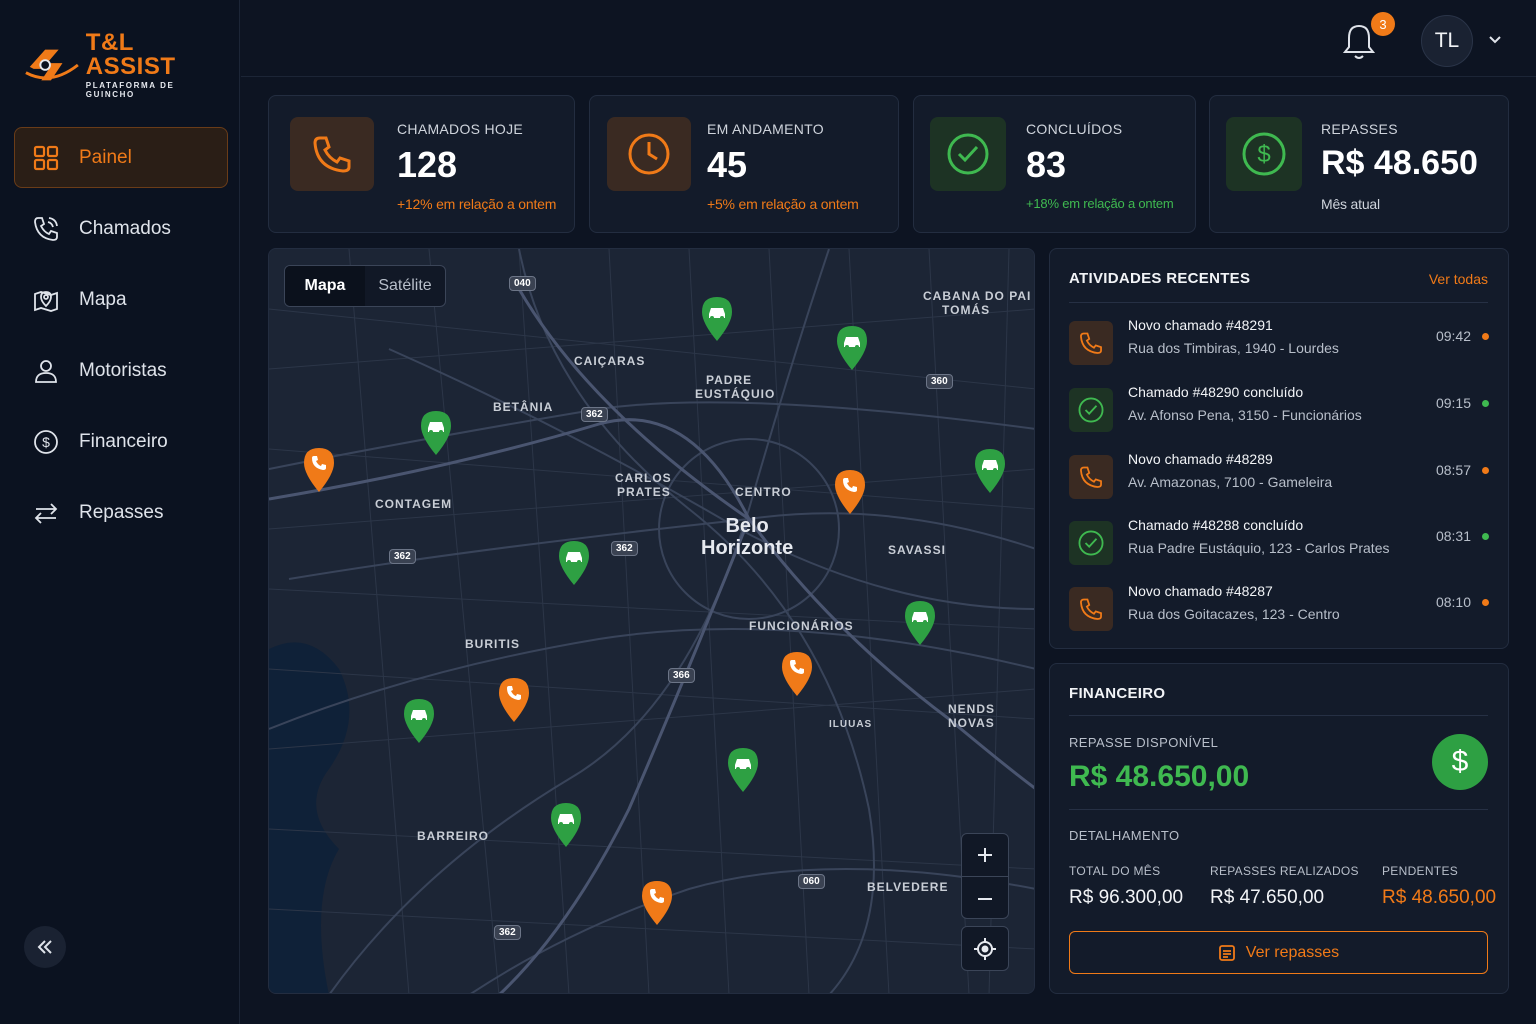 This screenshot has height=1024, width=1536. I want to click on activity-time: 09:42, so click(1453, 336).